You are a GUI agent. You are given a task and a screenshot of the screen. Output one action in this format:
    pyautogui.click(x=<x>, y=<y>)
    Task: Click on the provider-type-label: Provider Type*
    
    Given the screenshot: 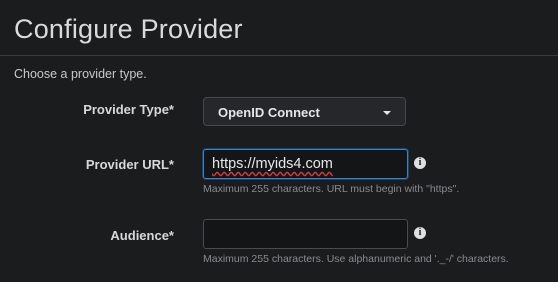 What is the action you would take?
    pyautogui.click(x=128, y=109)
    